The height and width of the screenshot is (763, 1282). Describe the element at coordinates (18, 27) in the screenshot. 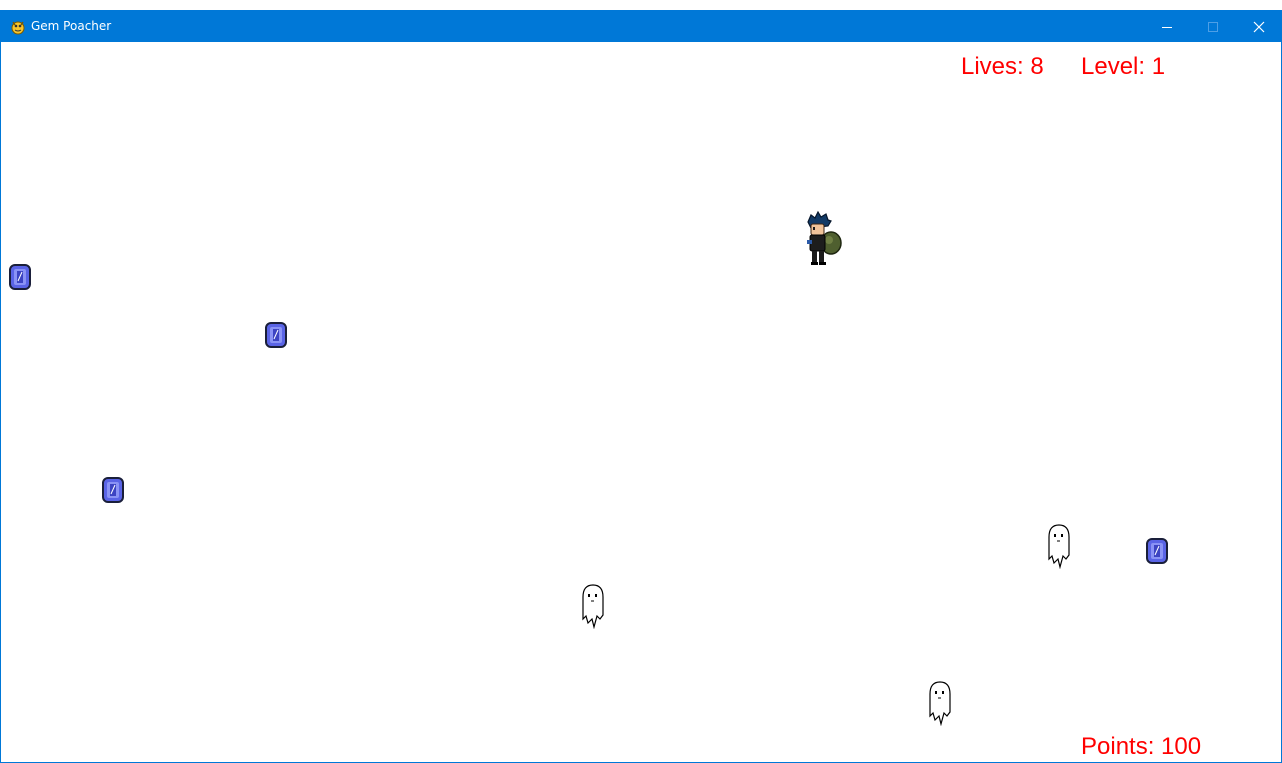

I see `pygame-snake-icon` at that location.